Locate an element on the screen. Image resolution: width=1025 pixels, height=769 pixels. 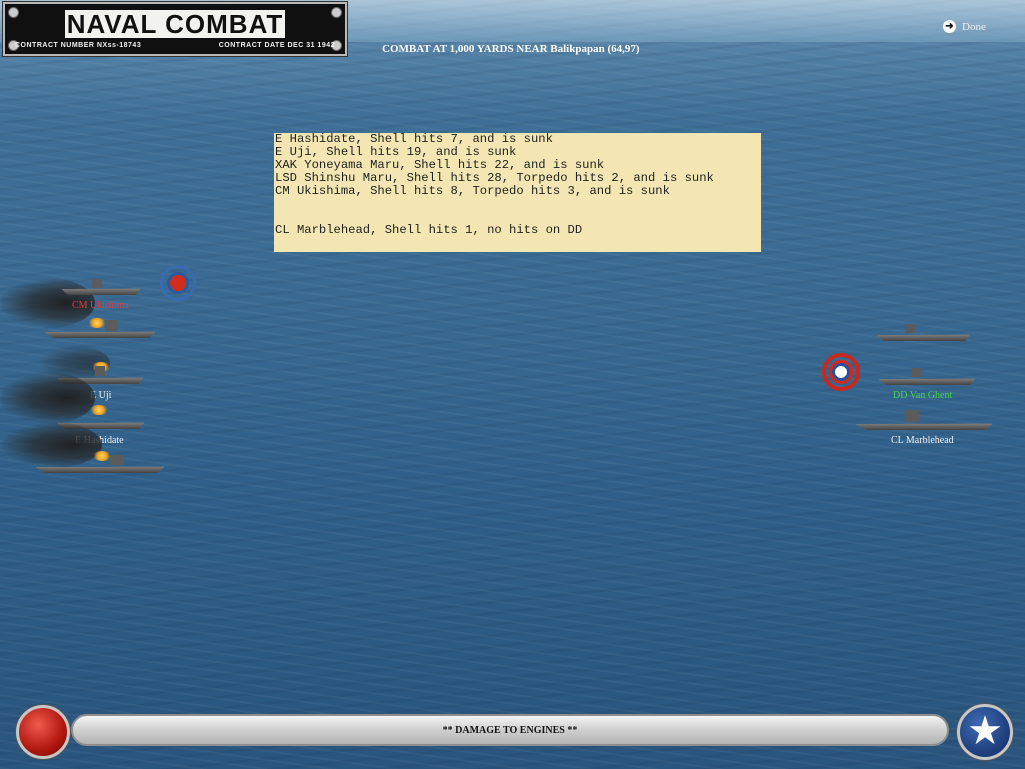
japanese-target-reticle-icon is located at coordinates (178, 283).